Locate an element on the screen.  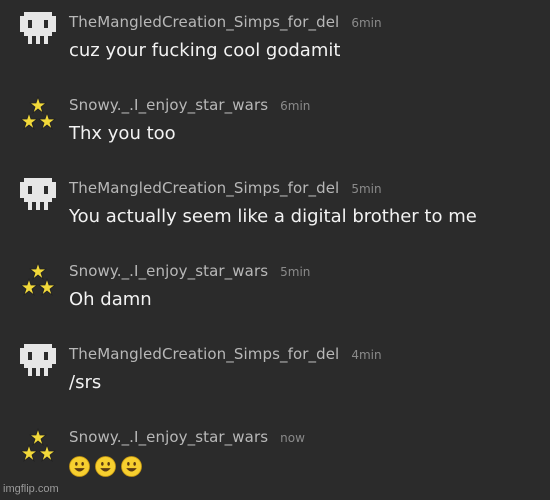
message-meta: TheMangledCreation_Simps_for_del 6min is located at coordinates (225, 21).